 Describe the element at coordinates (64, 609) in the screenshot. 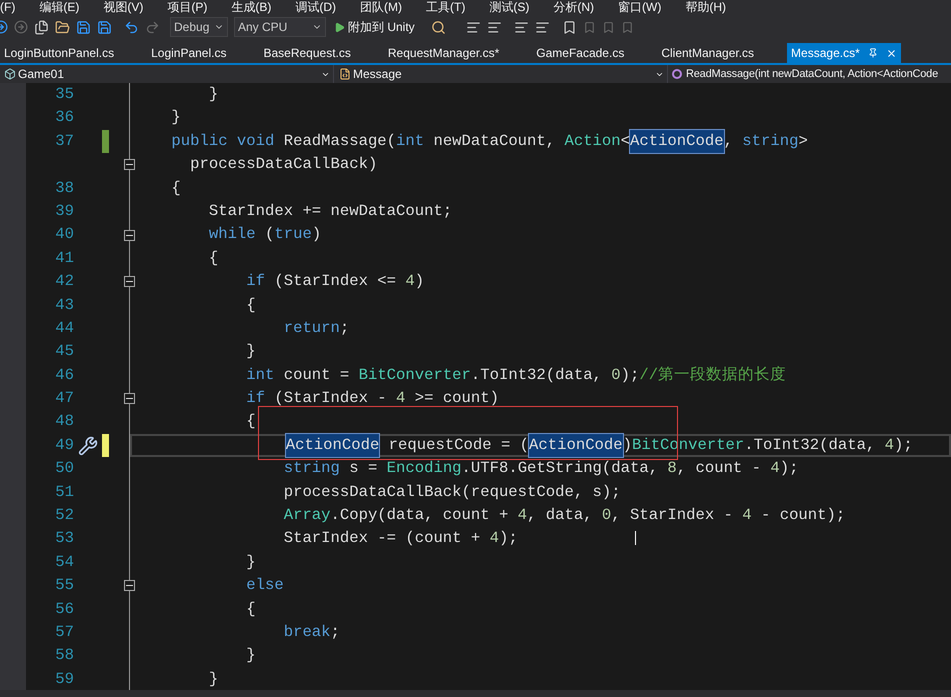

I see `line-number: 56` at that location.